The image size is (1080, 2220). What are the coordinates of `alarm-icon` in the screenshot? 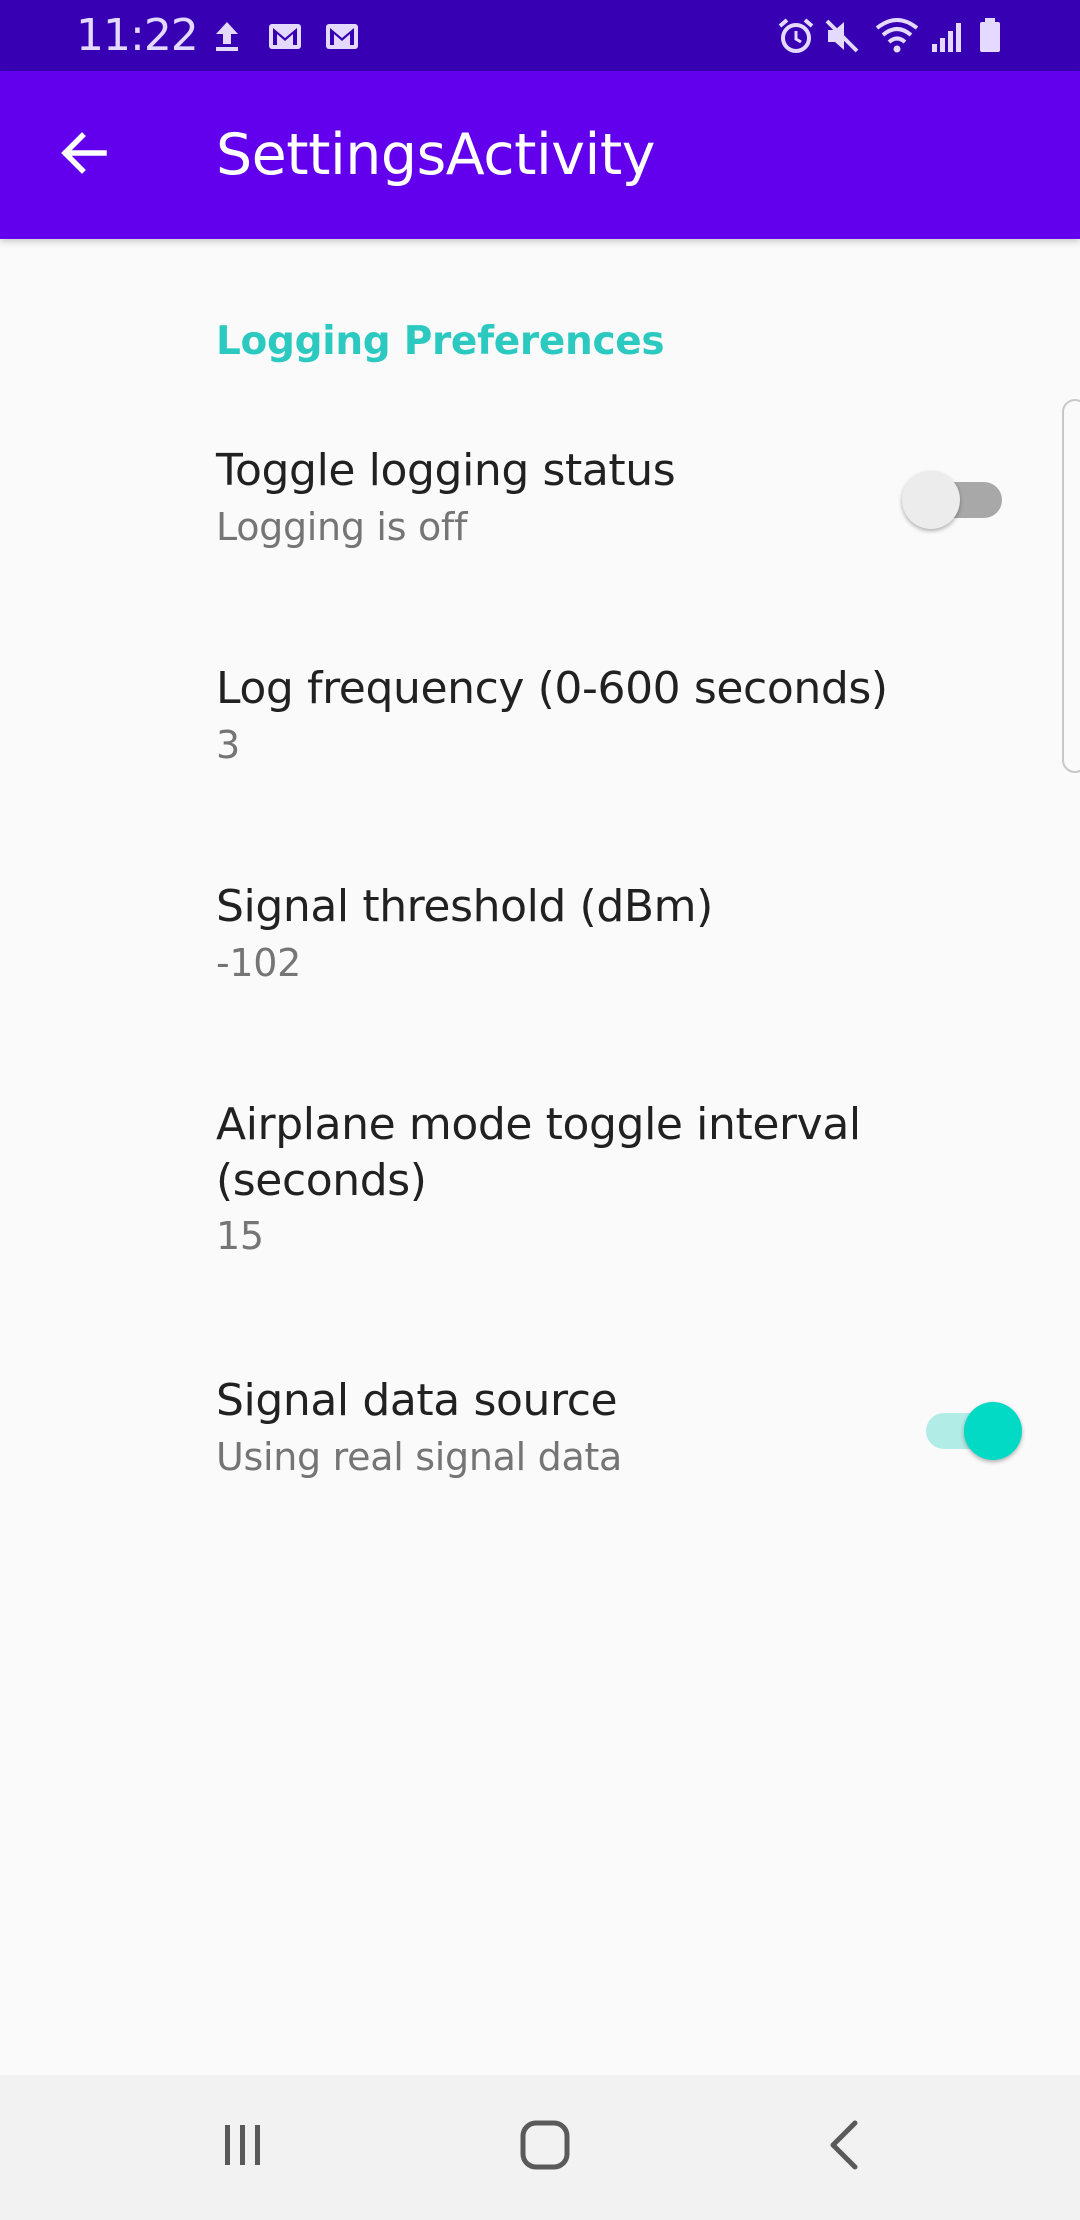 It's located at (796, 36).